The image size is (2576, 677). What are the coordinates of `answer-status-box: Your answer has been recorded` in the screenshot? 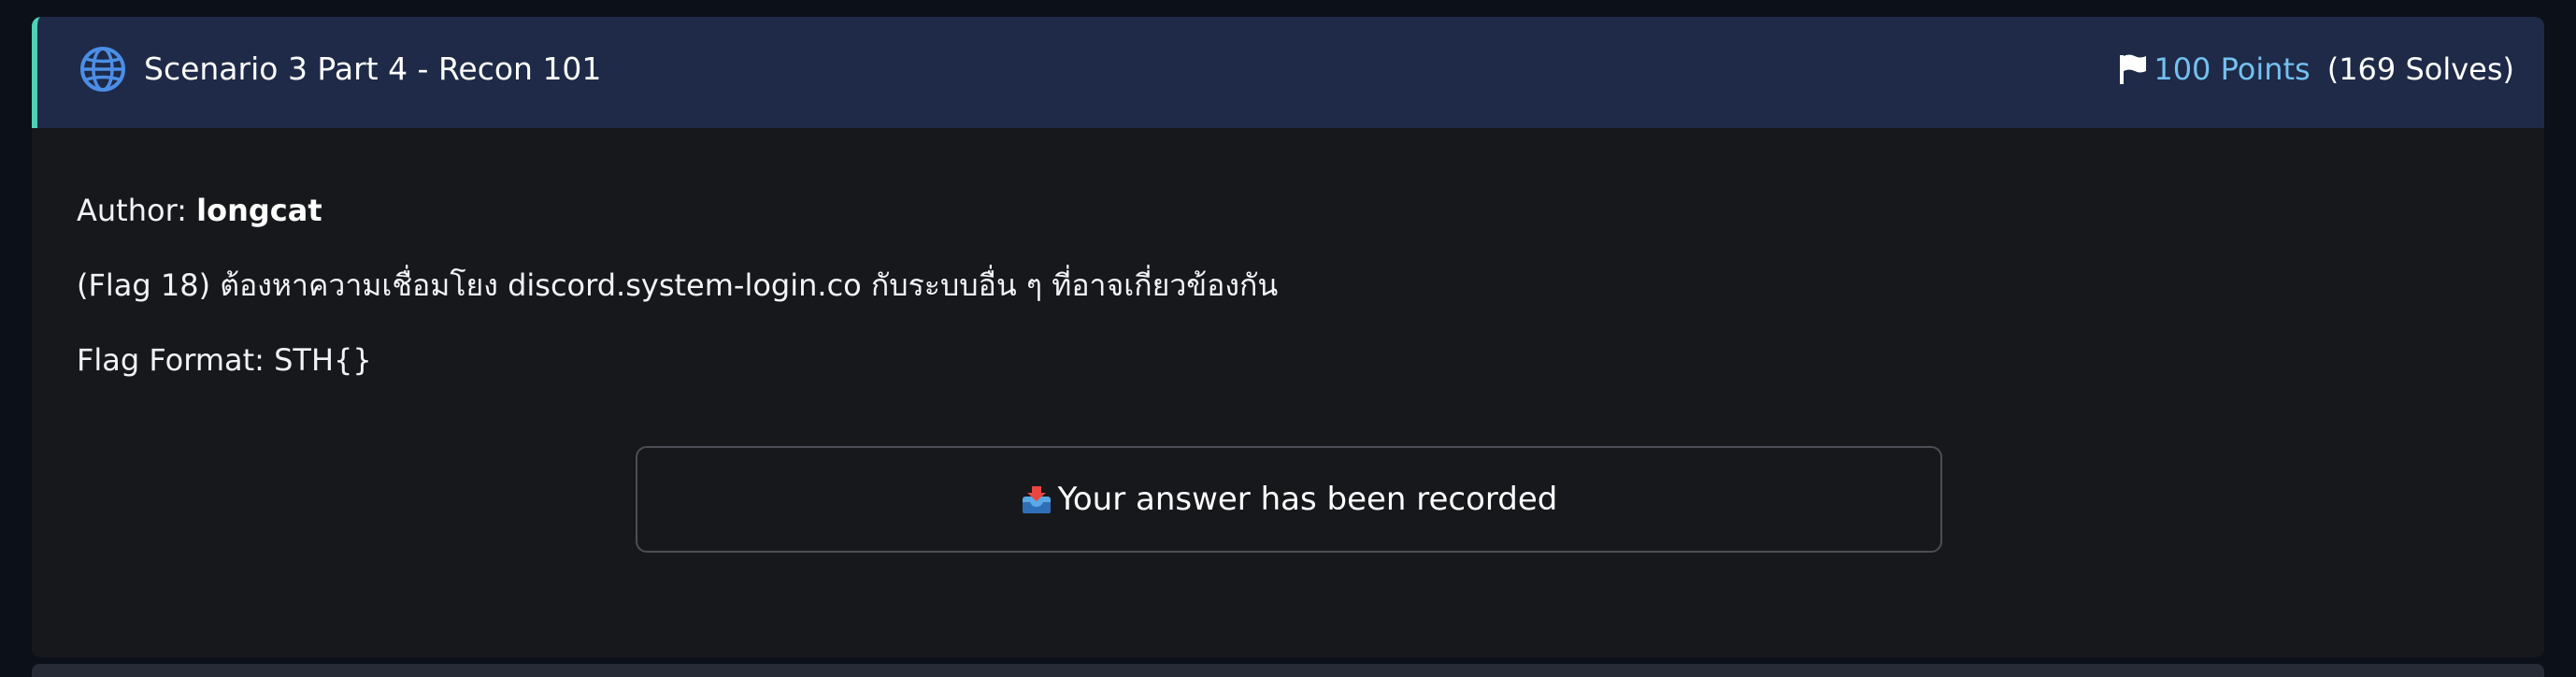 It's located at (1289, 499).